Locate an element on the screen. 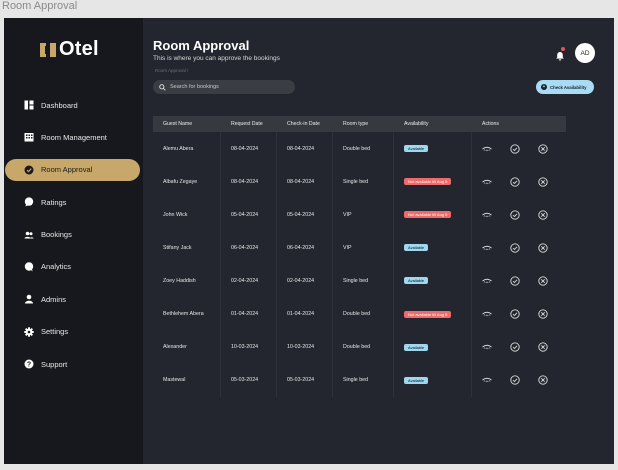 This screenshot has height=470, width=618. cell-checkin: 08-04-2024 is located at coordinates (305, 182).